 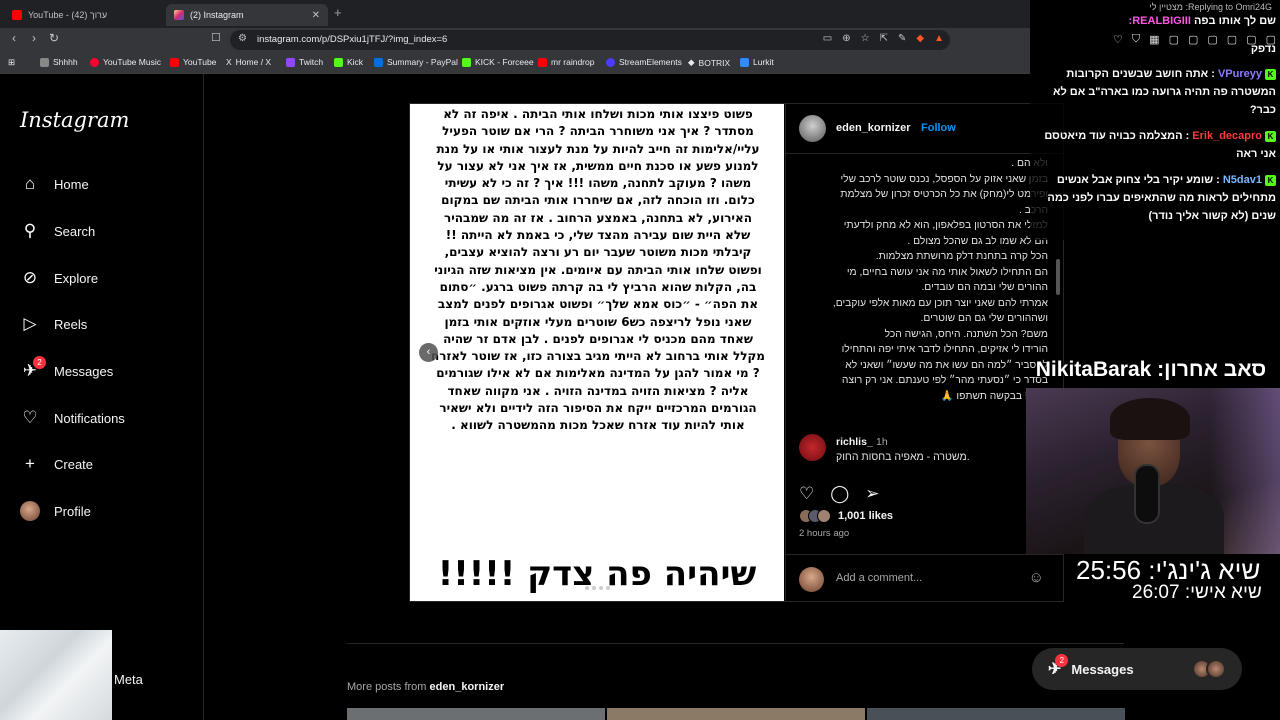 What do you see at coordinates (14, 38) in the screenshot?
I see `back-icon: ‹` at bounding box center [14, 38].